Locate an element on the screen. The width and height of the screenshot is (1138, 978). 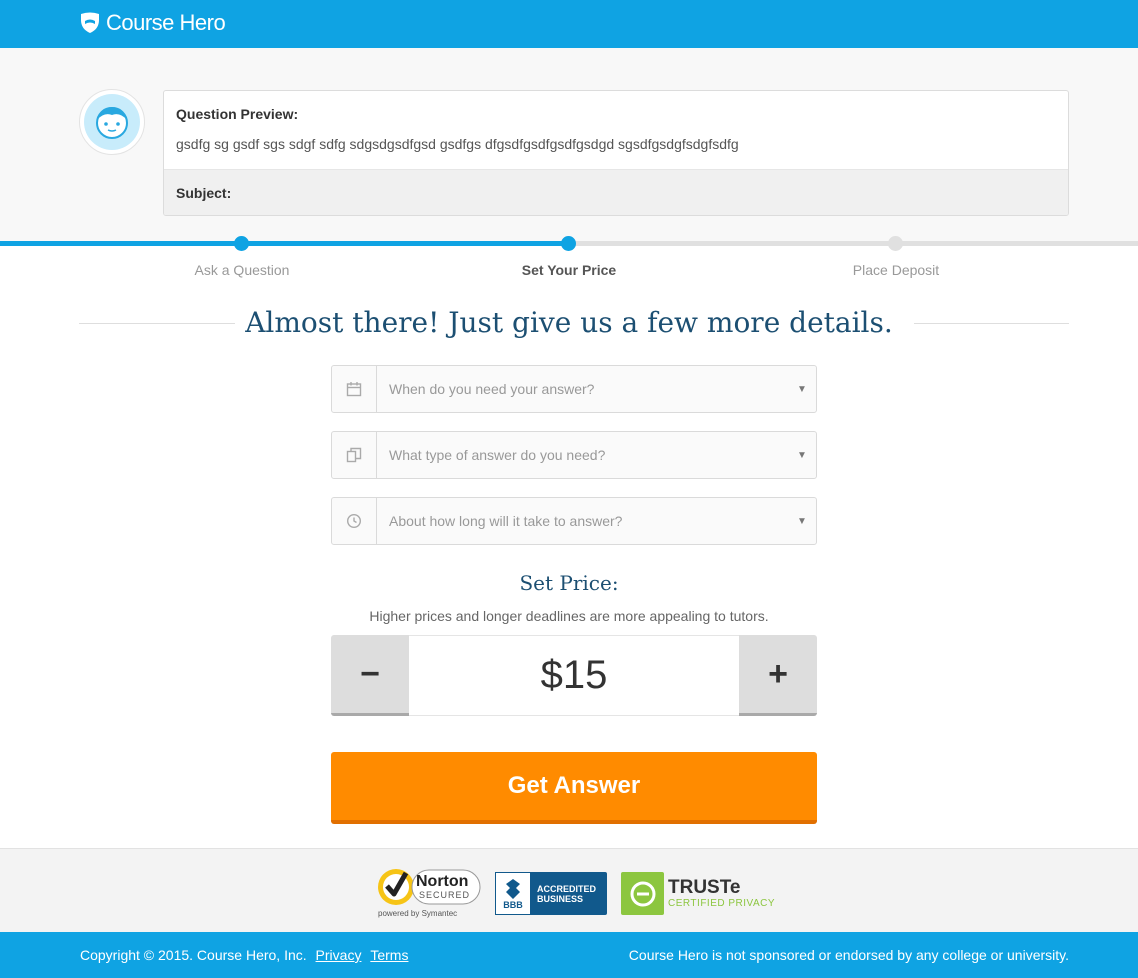
student-avatar is located at coordinates (112, 122).